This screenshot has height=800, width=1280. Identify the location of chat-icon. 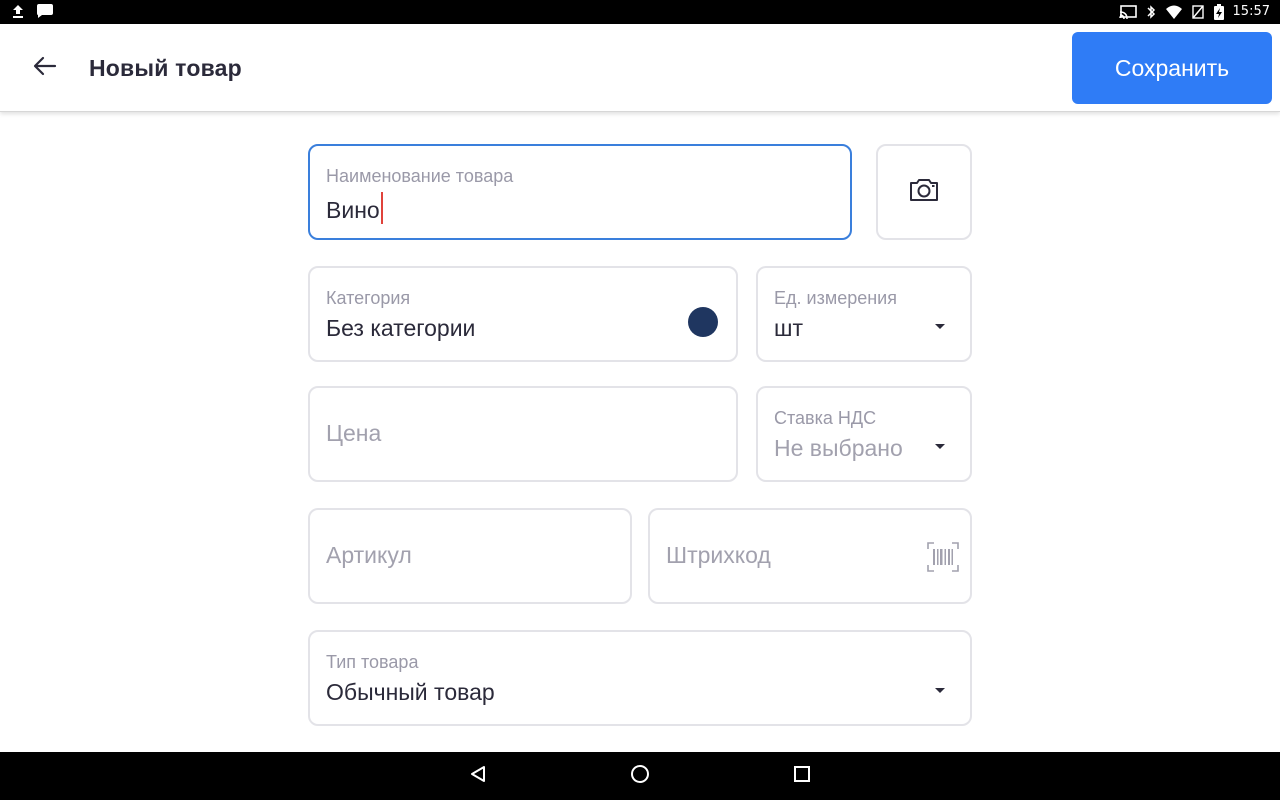
(45, 11).